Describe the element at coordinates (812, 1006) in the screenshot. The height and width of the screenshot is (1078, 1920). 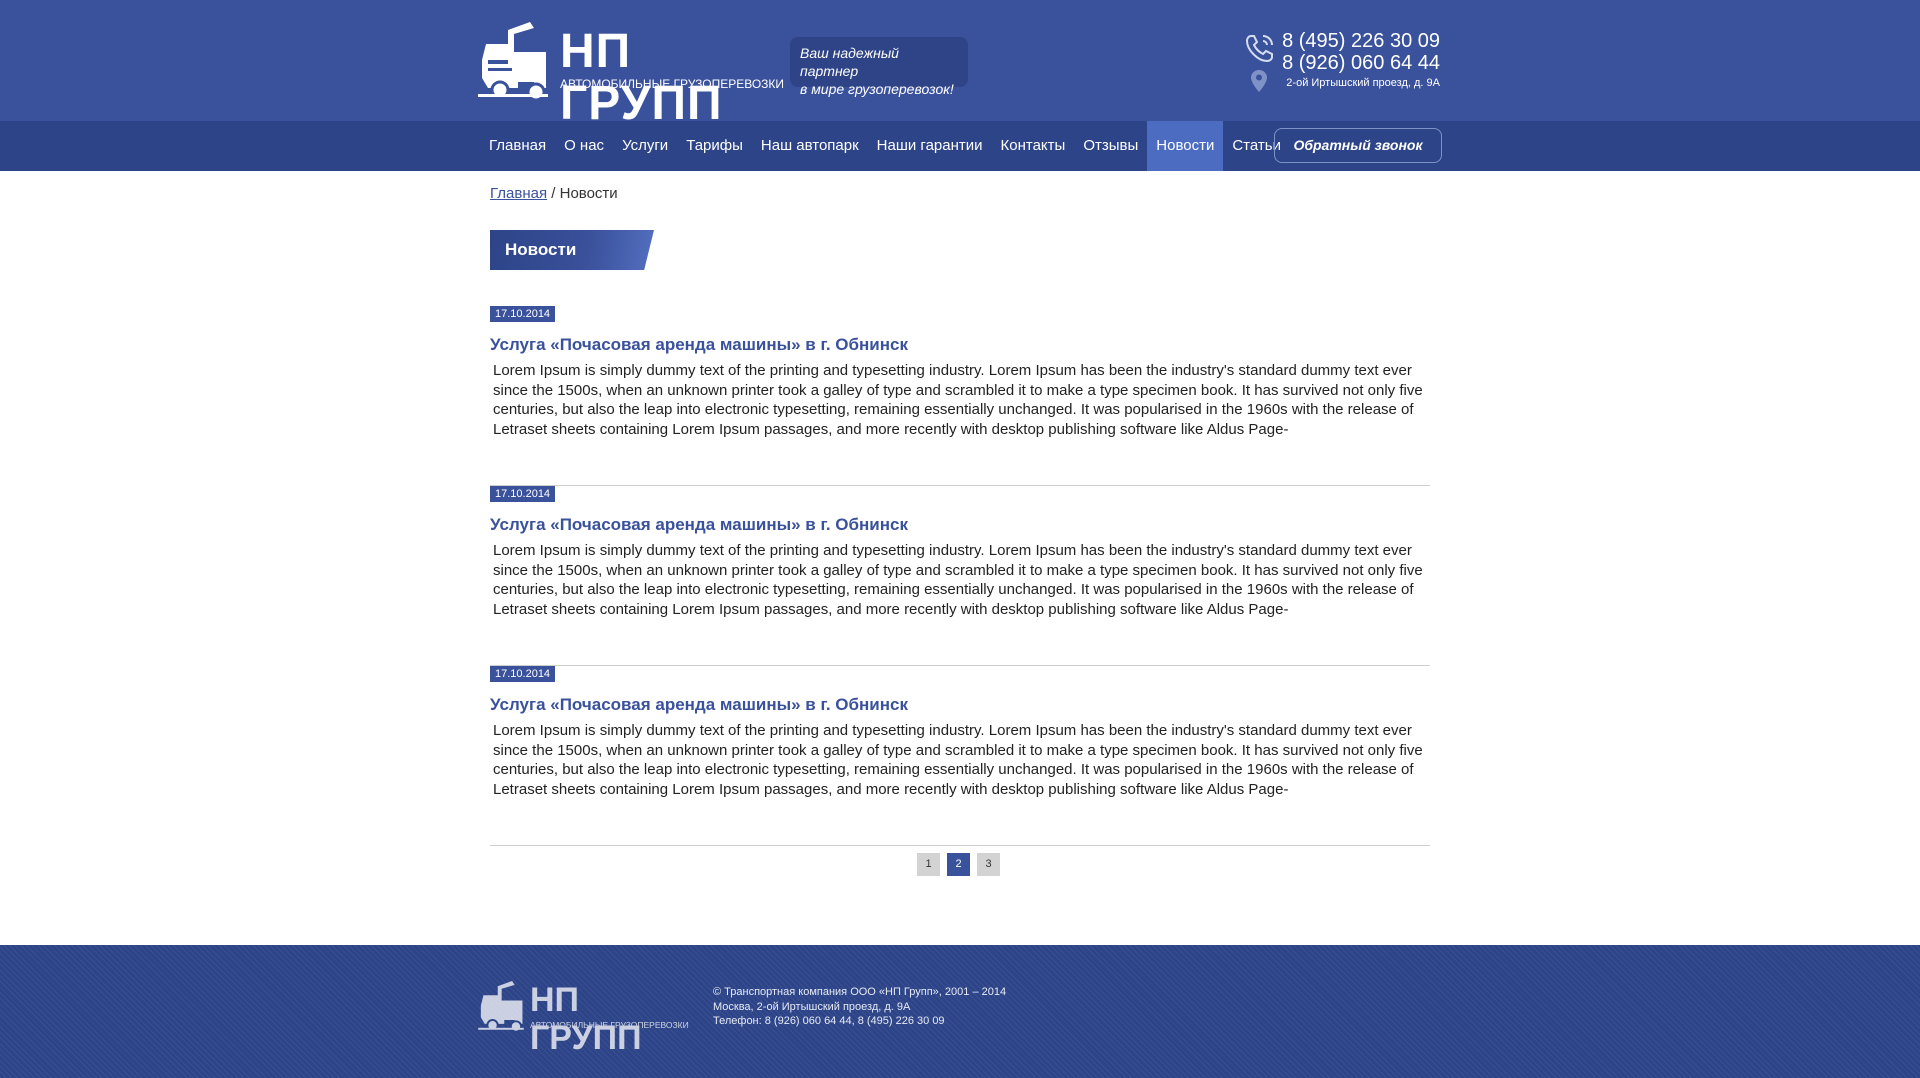
I see `footer-address: Москва, 2-ой Иртышский проезд, д. 9А` at that location.